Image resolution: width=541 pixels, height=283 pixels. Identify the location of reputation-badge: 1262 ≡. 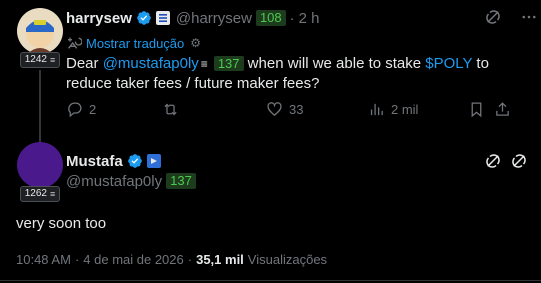
(40, 194).